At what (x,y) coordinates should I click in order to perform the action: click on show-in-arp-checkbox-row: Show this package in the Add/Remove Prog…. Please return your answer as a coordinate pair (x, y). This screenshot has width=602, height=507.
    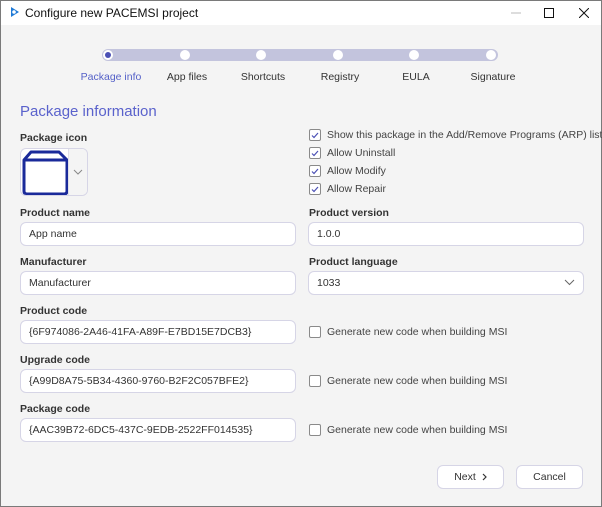
    Looking at the image, I should click on (455, 135).